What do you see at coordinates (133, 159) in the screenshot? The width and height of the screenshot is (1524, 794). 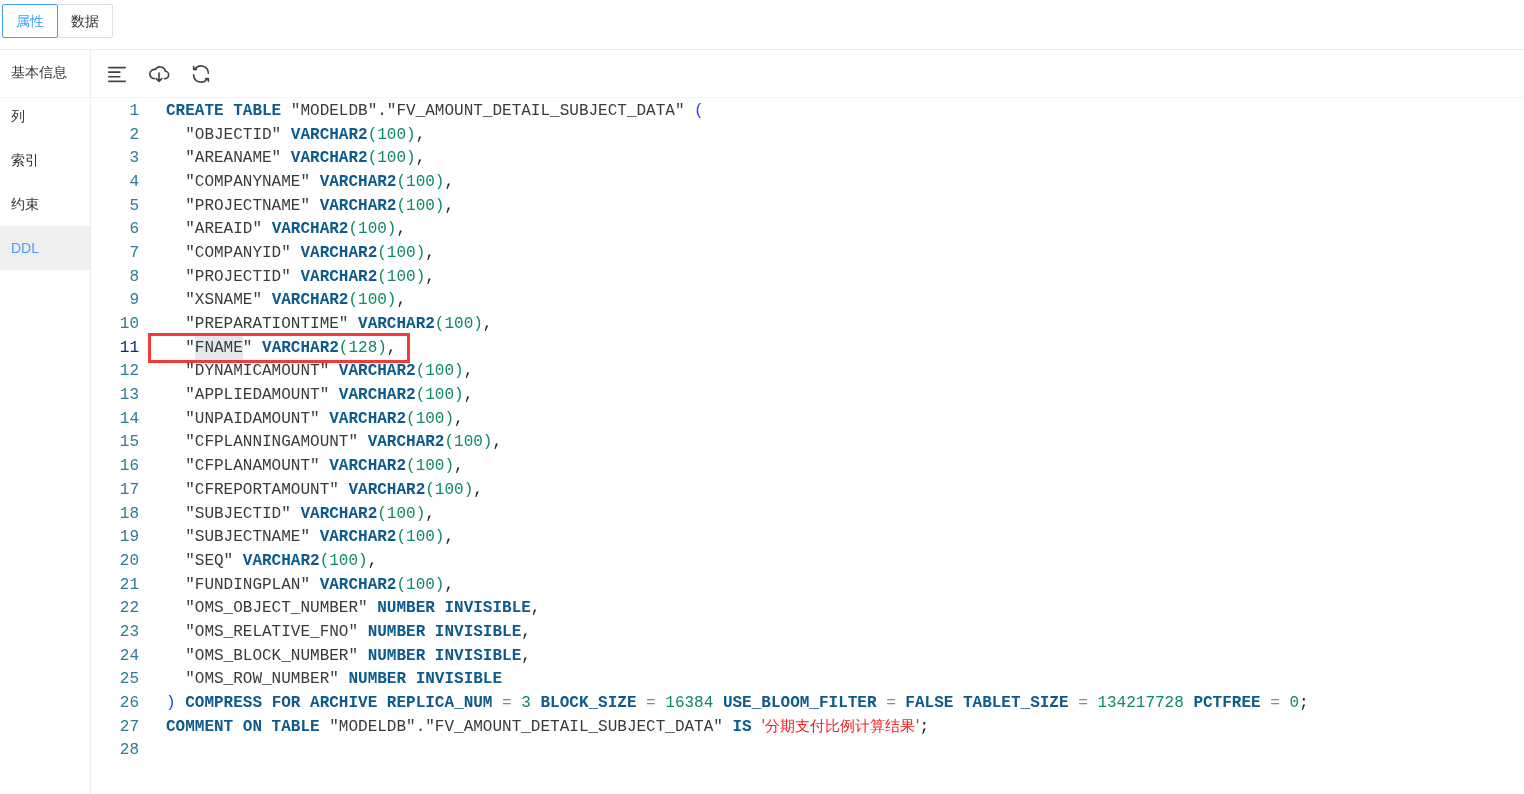 I see `line-number: 3` at bounding box center [133, 159].